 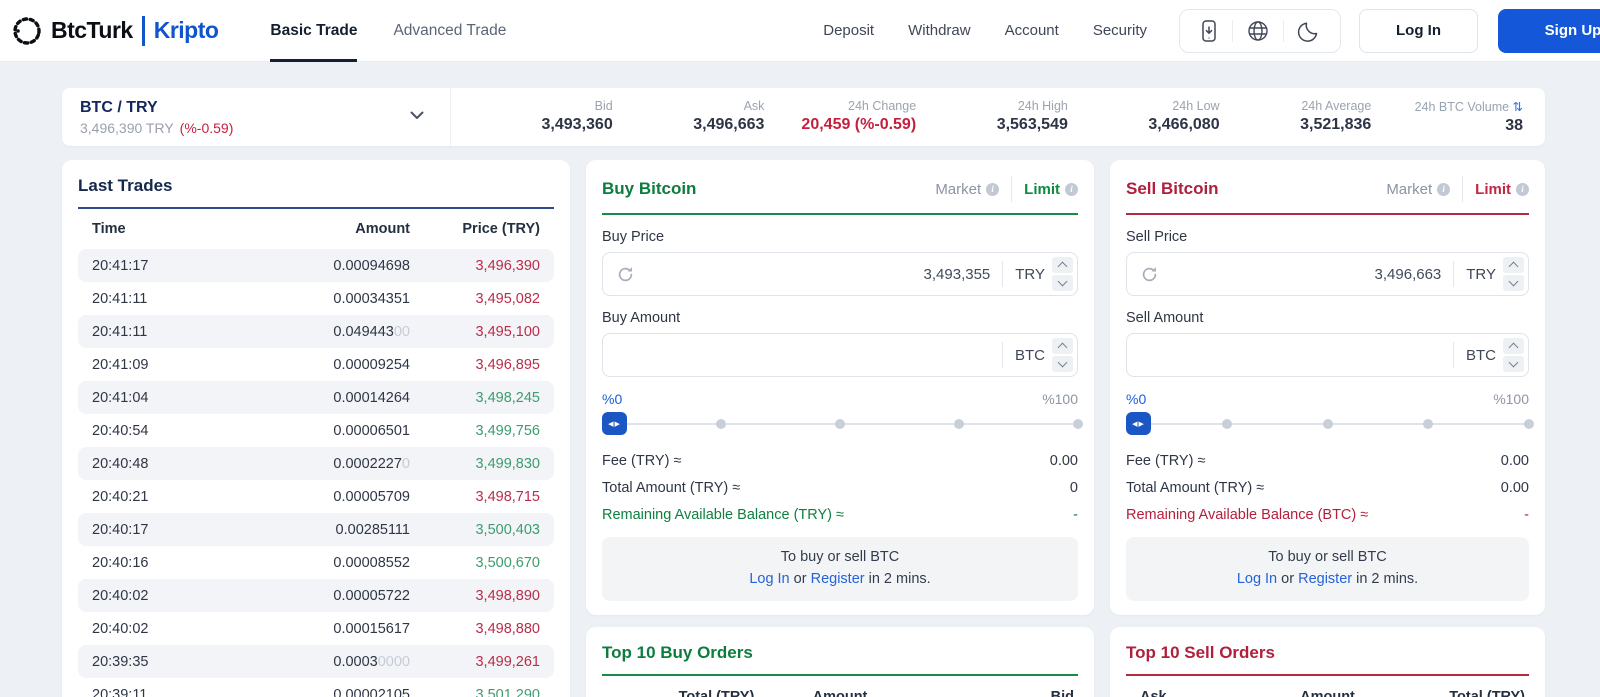 What do you see at coordinates (1290, 355) in the screenshot?
I see `sell-amount-input` at bounding box center [1290, 355].